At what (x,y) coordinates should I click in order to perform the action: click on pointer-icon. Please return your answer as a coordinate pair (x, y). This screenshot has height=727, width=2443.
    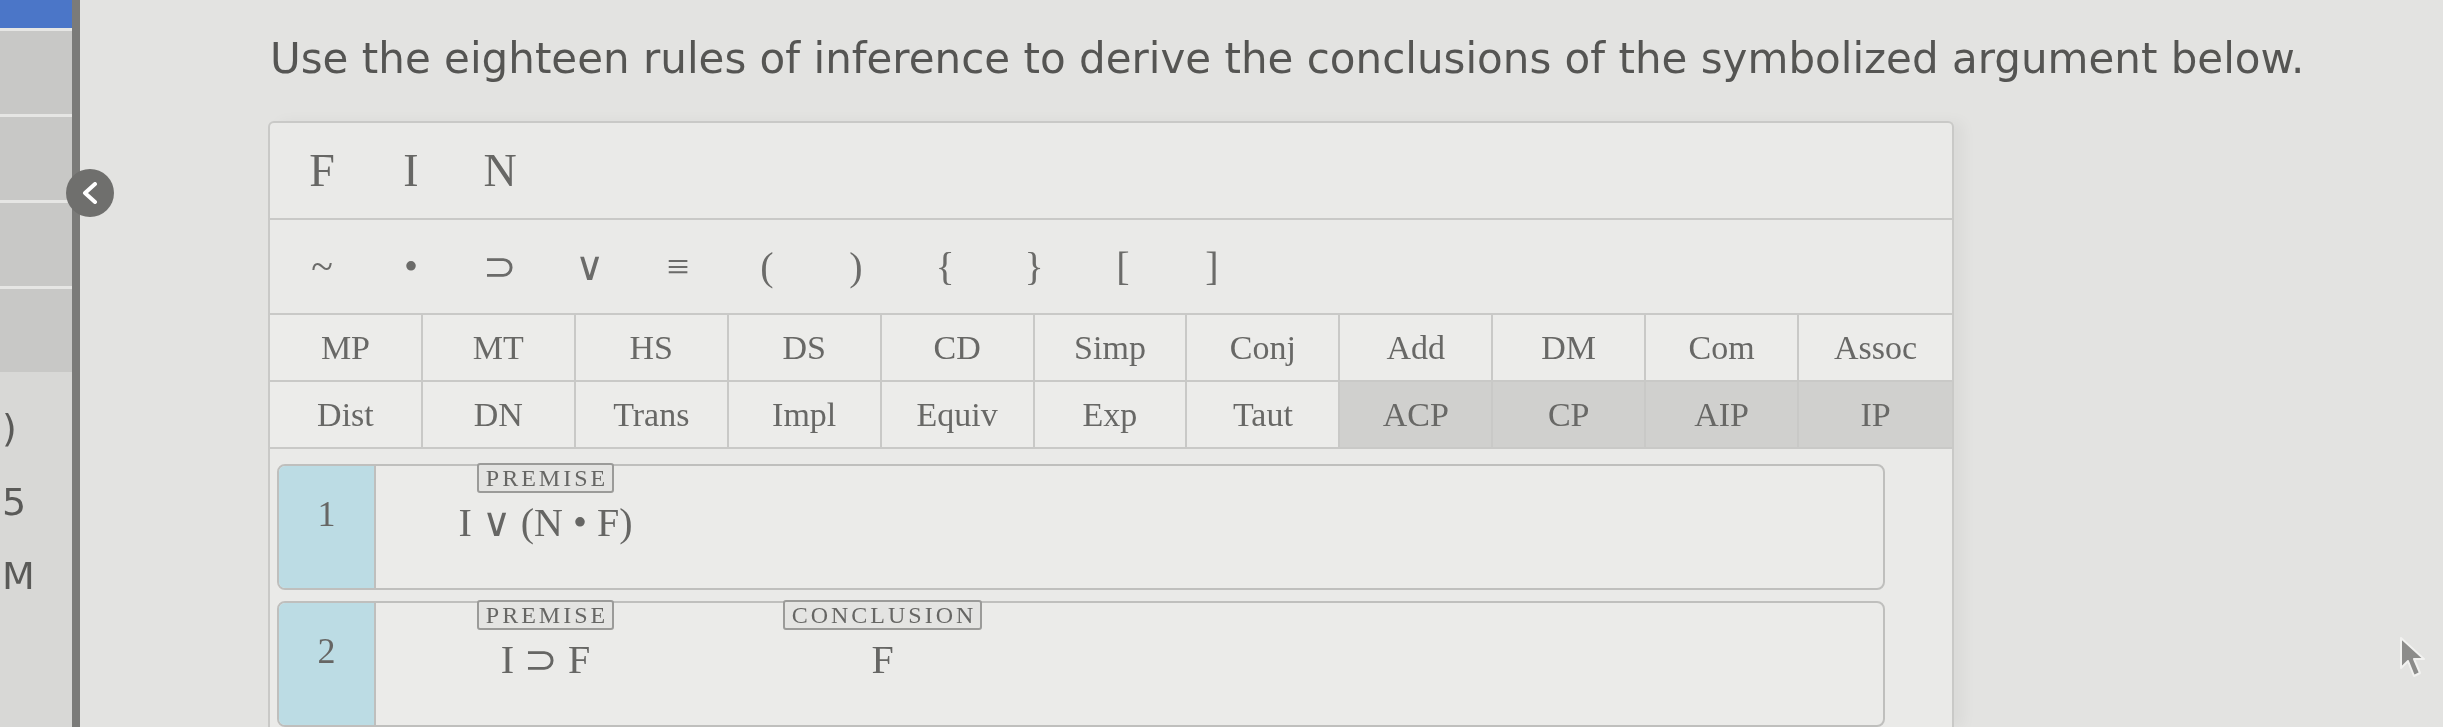
    Looking at the image, I should click on (2413, 657).